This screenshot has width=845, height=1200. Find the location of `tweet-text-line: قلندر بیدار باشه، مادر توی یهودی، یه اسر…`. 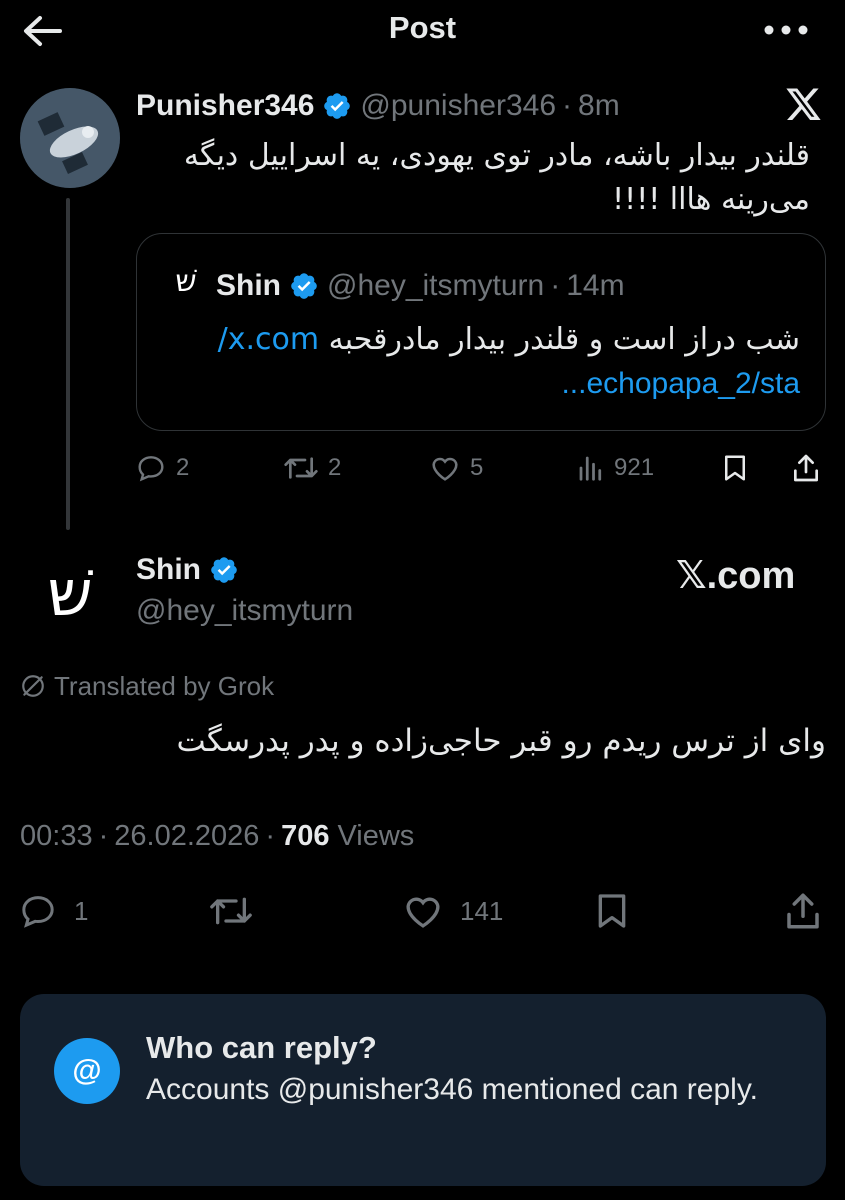

tweet-text-line: قلندر بیدار باشه، مادر توی یهودی، یه اسر… is located at coordinates (496, 155).